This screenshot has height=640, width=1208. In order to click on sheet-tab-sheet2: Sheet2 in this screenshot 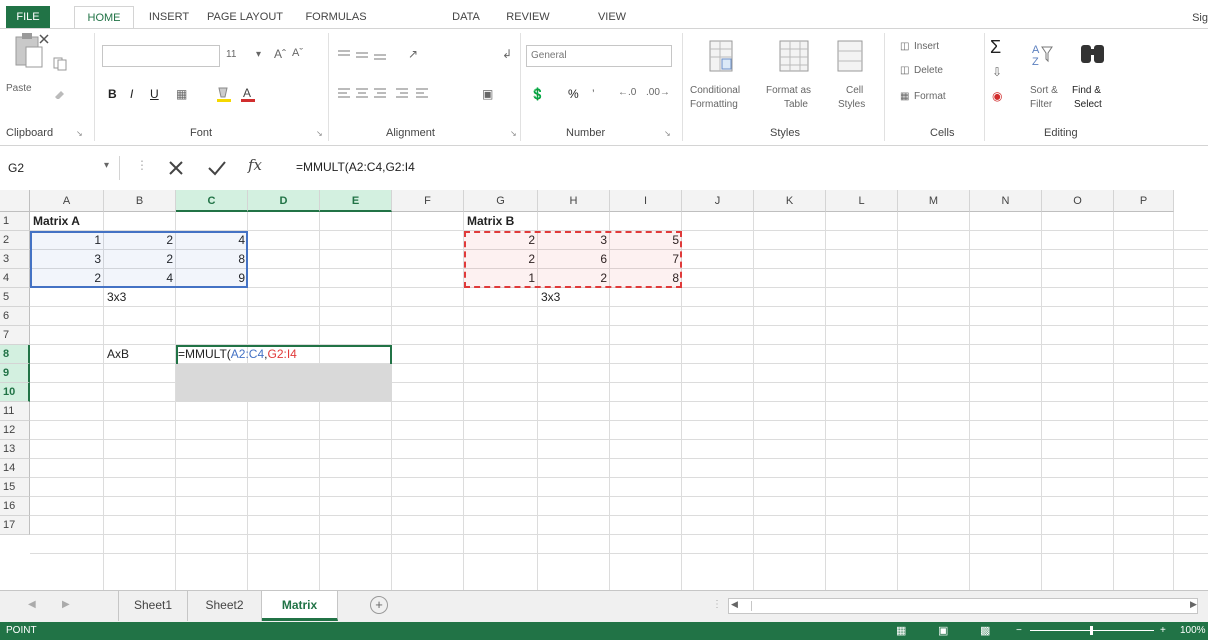, I will do `click(225, 606)`.